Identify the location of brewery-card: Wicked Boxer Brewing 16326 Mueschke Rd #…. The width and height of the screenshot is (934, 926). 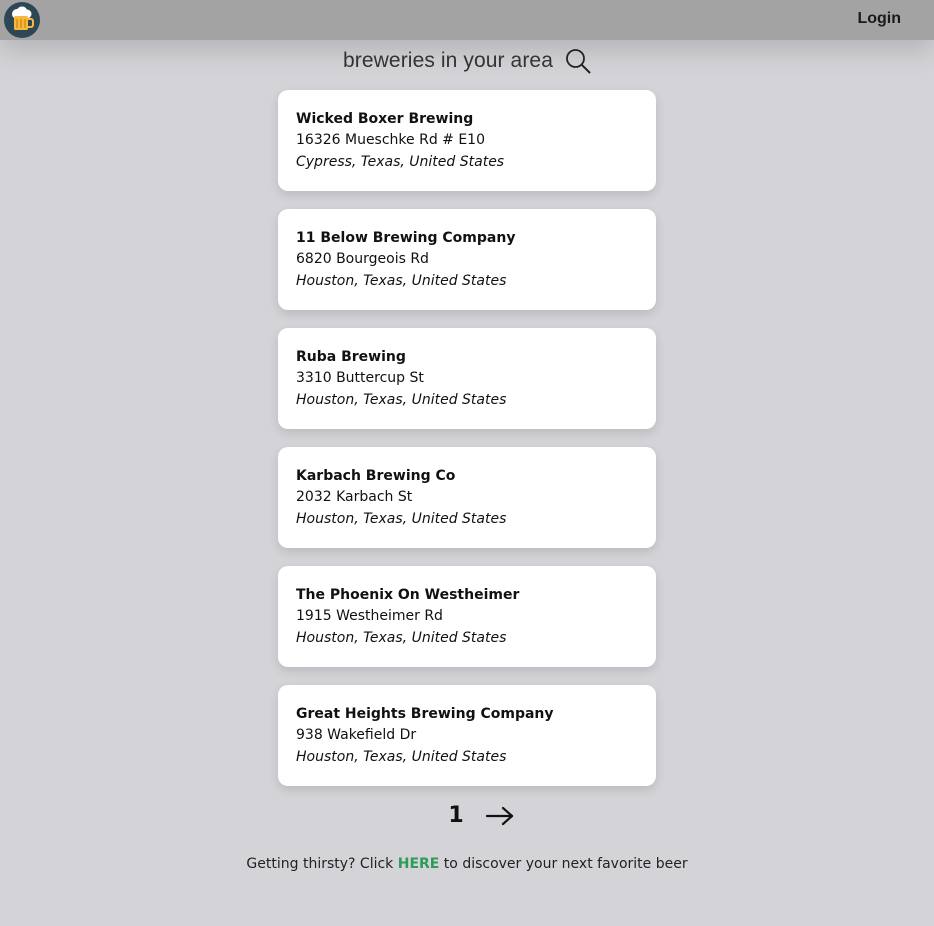
(467, 140).